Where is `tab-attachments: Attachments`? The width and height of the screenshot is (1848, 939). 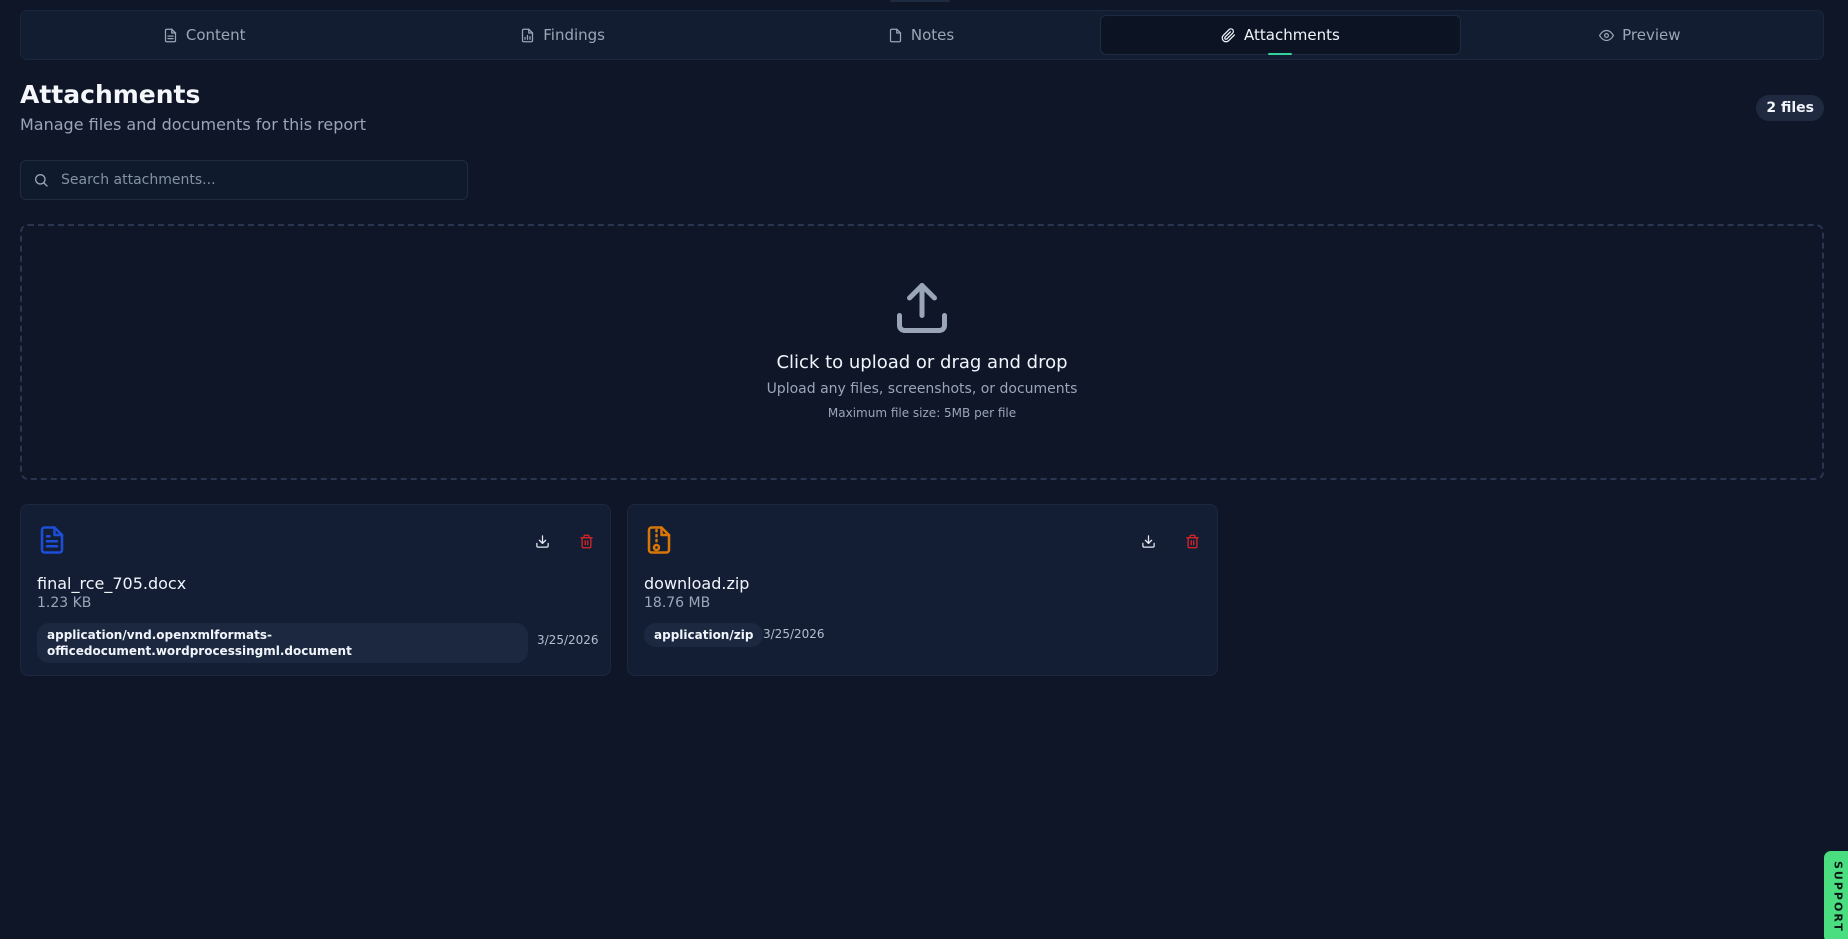
tab-attachments: Attachments is located at coordinates (1280, 35).